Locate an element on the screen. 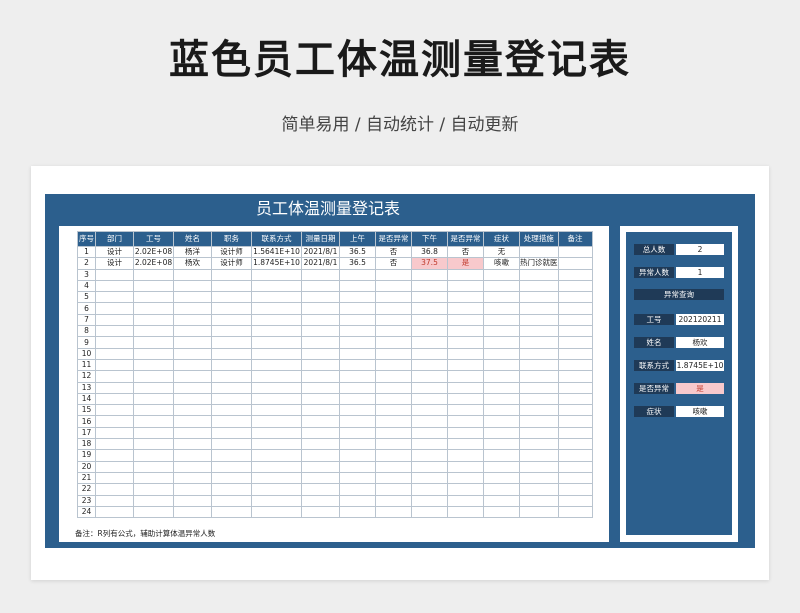  table-cell: 36.8 is located at coordinates (429, 252).